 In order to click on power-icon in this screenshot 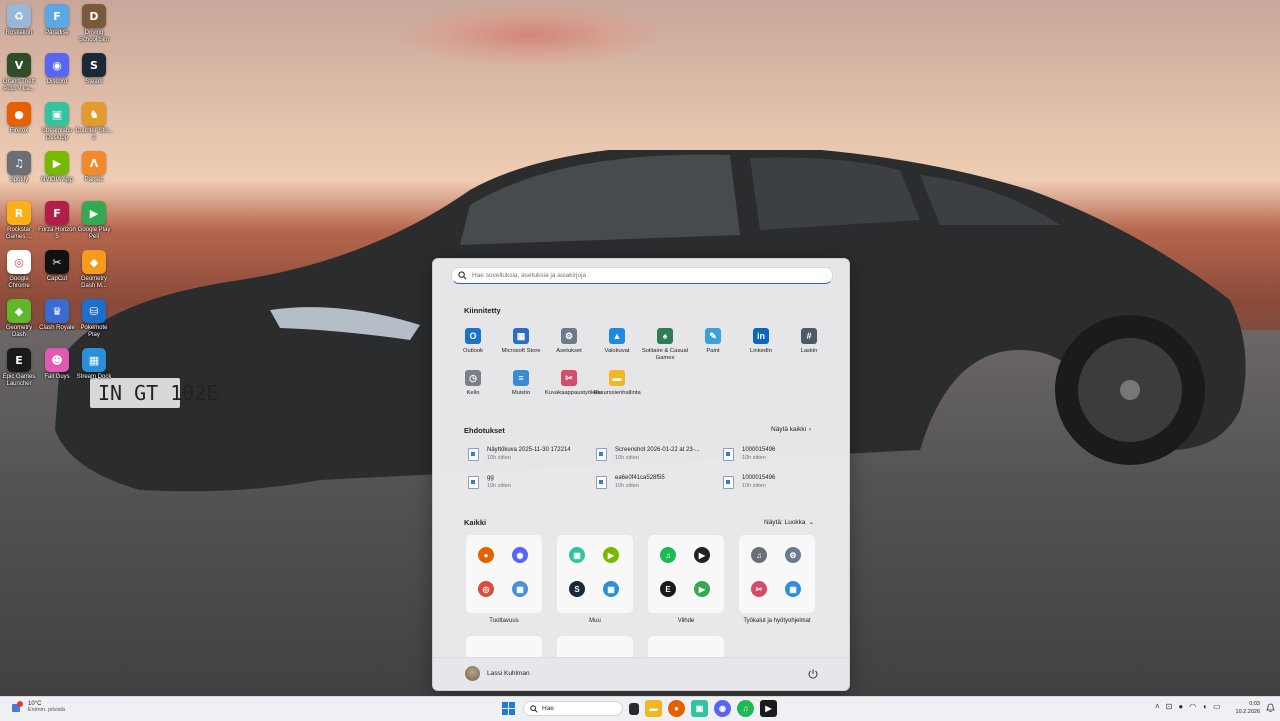, I will do `click(813, 674)`.